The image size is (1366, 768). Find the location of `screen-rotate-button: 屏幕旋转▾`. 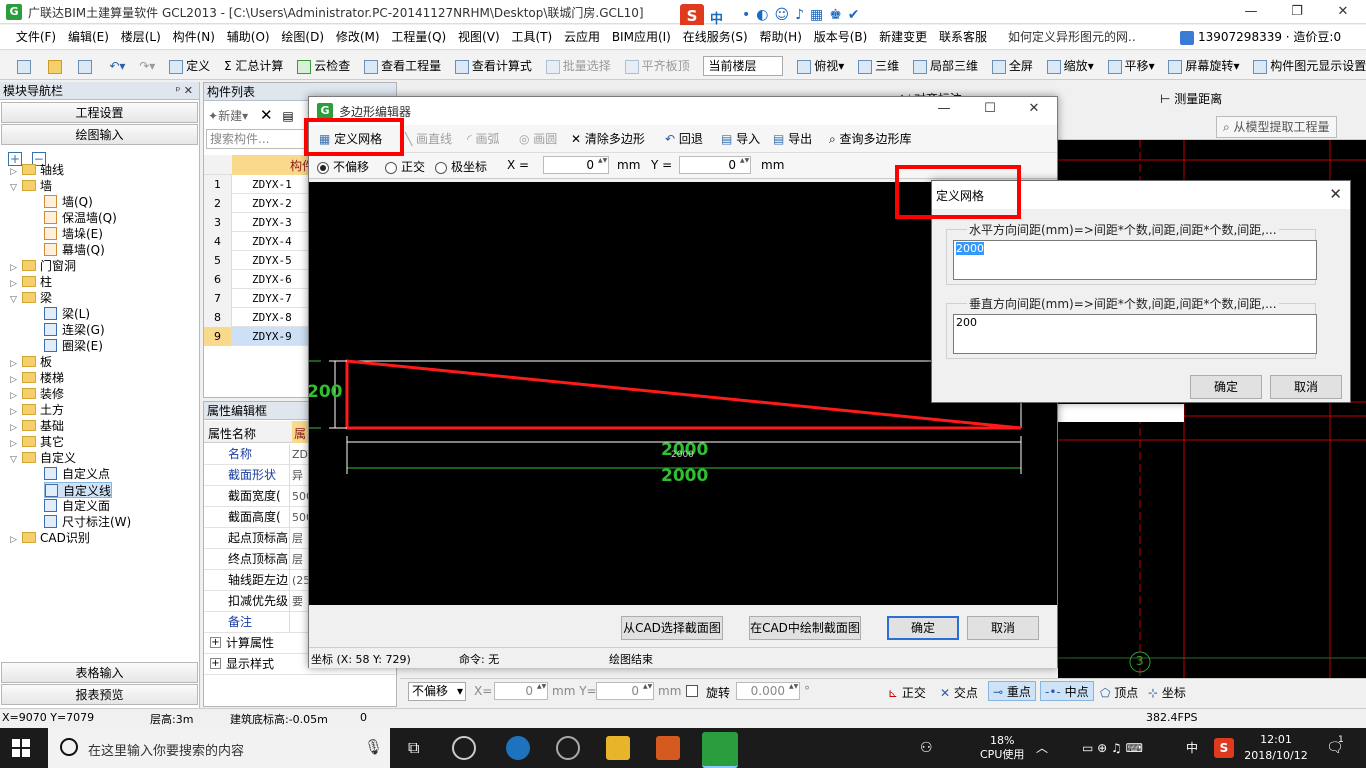

screen-rotate-button: 屏幕旋转▾ is located at coordinates (1203, 66).